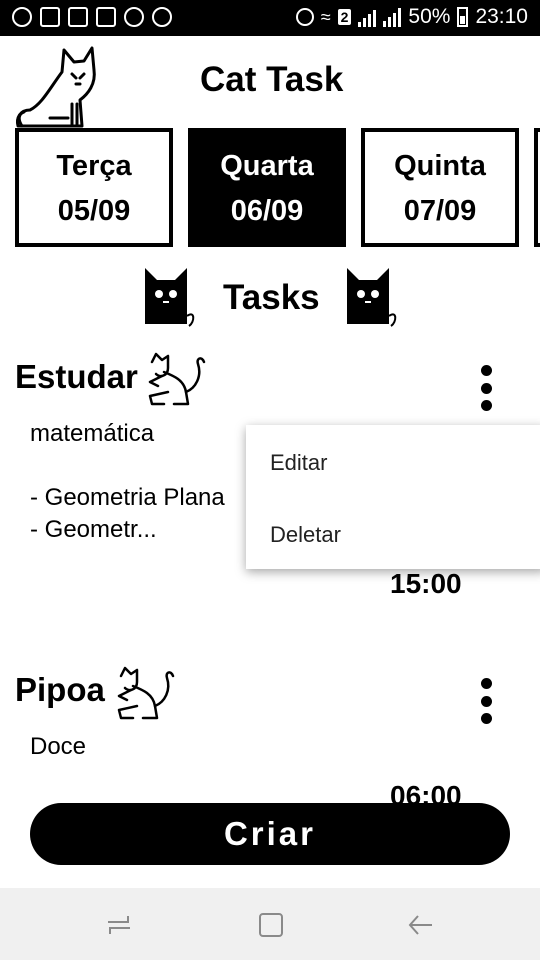 This screenshot has width=540, height=960. What do you see at coordinates (267, 211) in the screenshot?
I see `day-date: 06/09` at bounding box center [267, 211].